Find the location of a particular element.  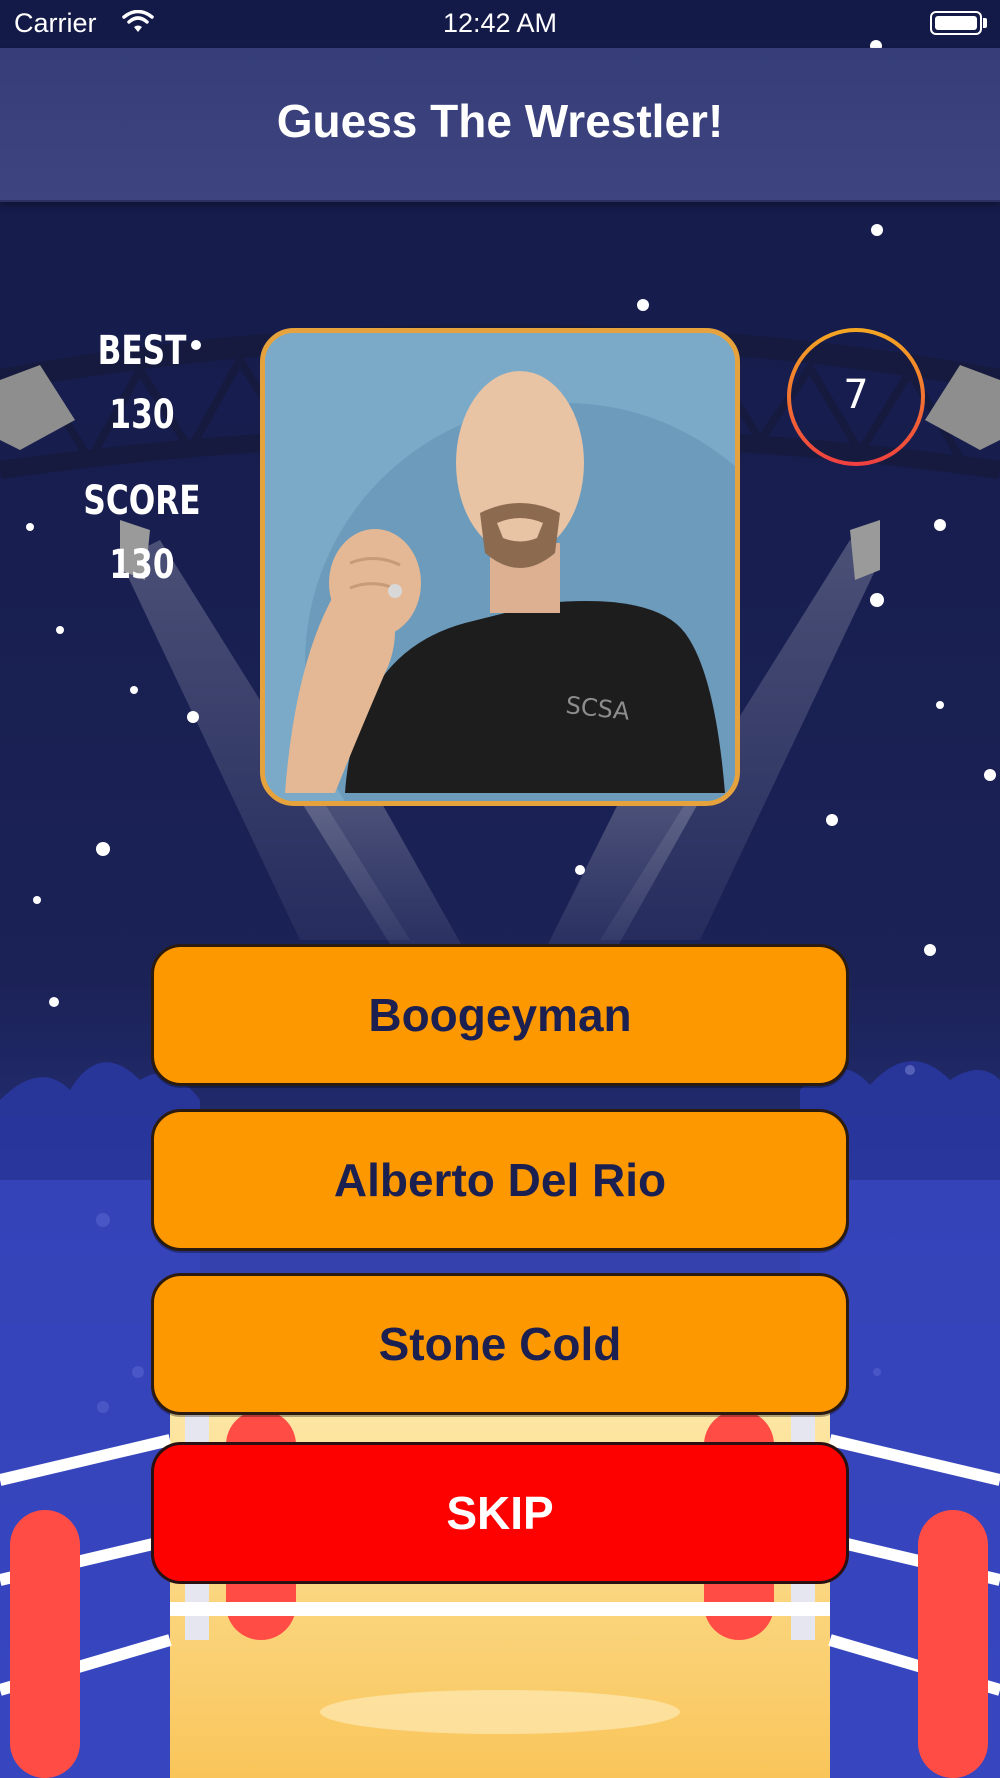

clock-label: 12:42 AM is located at coordinates (500, 23).